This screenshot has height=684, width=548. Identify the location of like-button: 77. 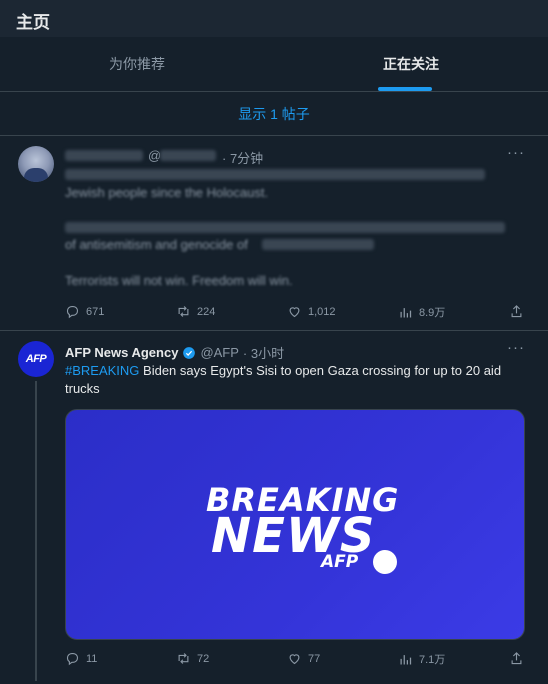
(303, 658).